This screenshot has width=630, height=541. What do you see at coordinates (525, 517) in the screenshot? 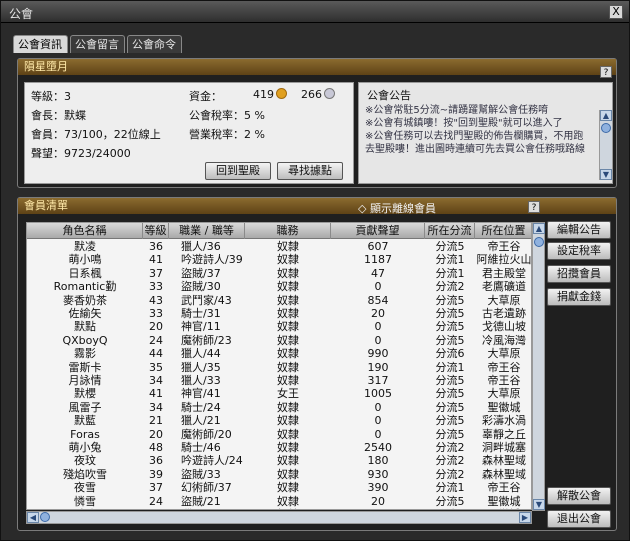
I see `scroll-right-arrow-icon: ▶` at bounding box center [525, 517].